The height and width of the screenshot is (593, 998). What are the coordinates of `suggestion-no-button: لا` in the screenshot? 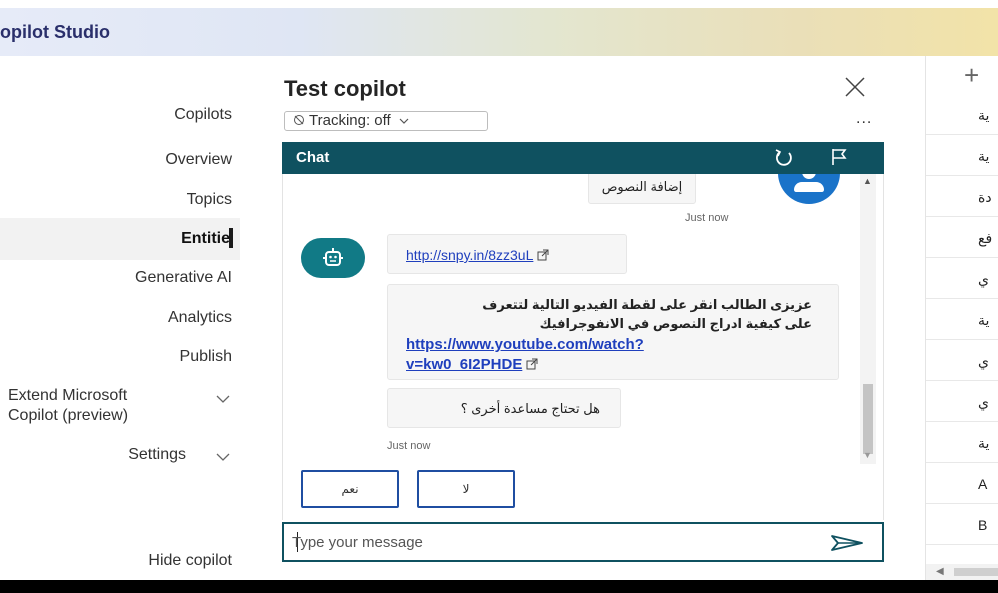 It's located at (466, 489).